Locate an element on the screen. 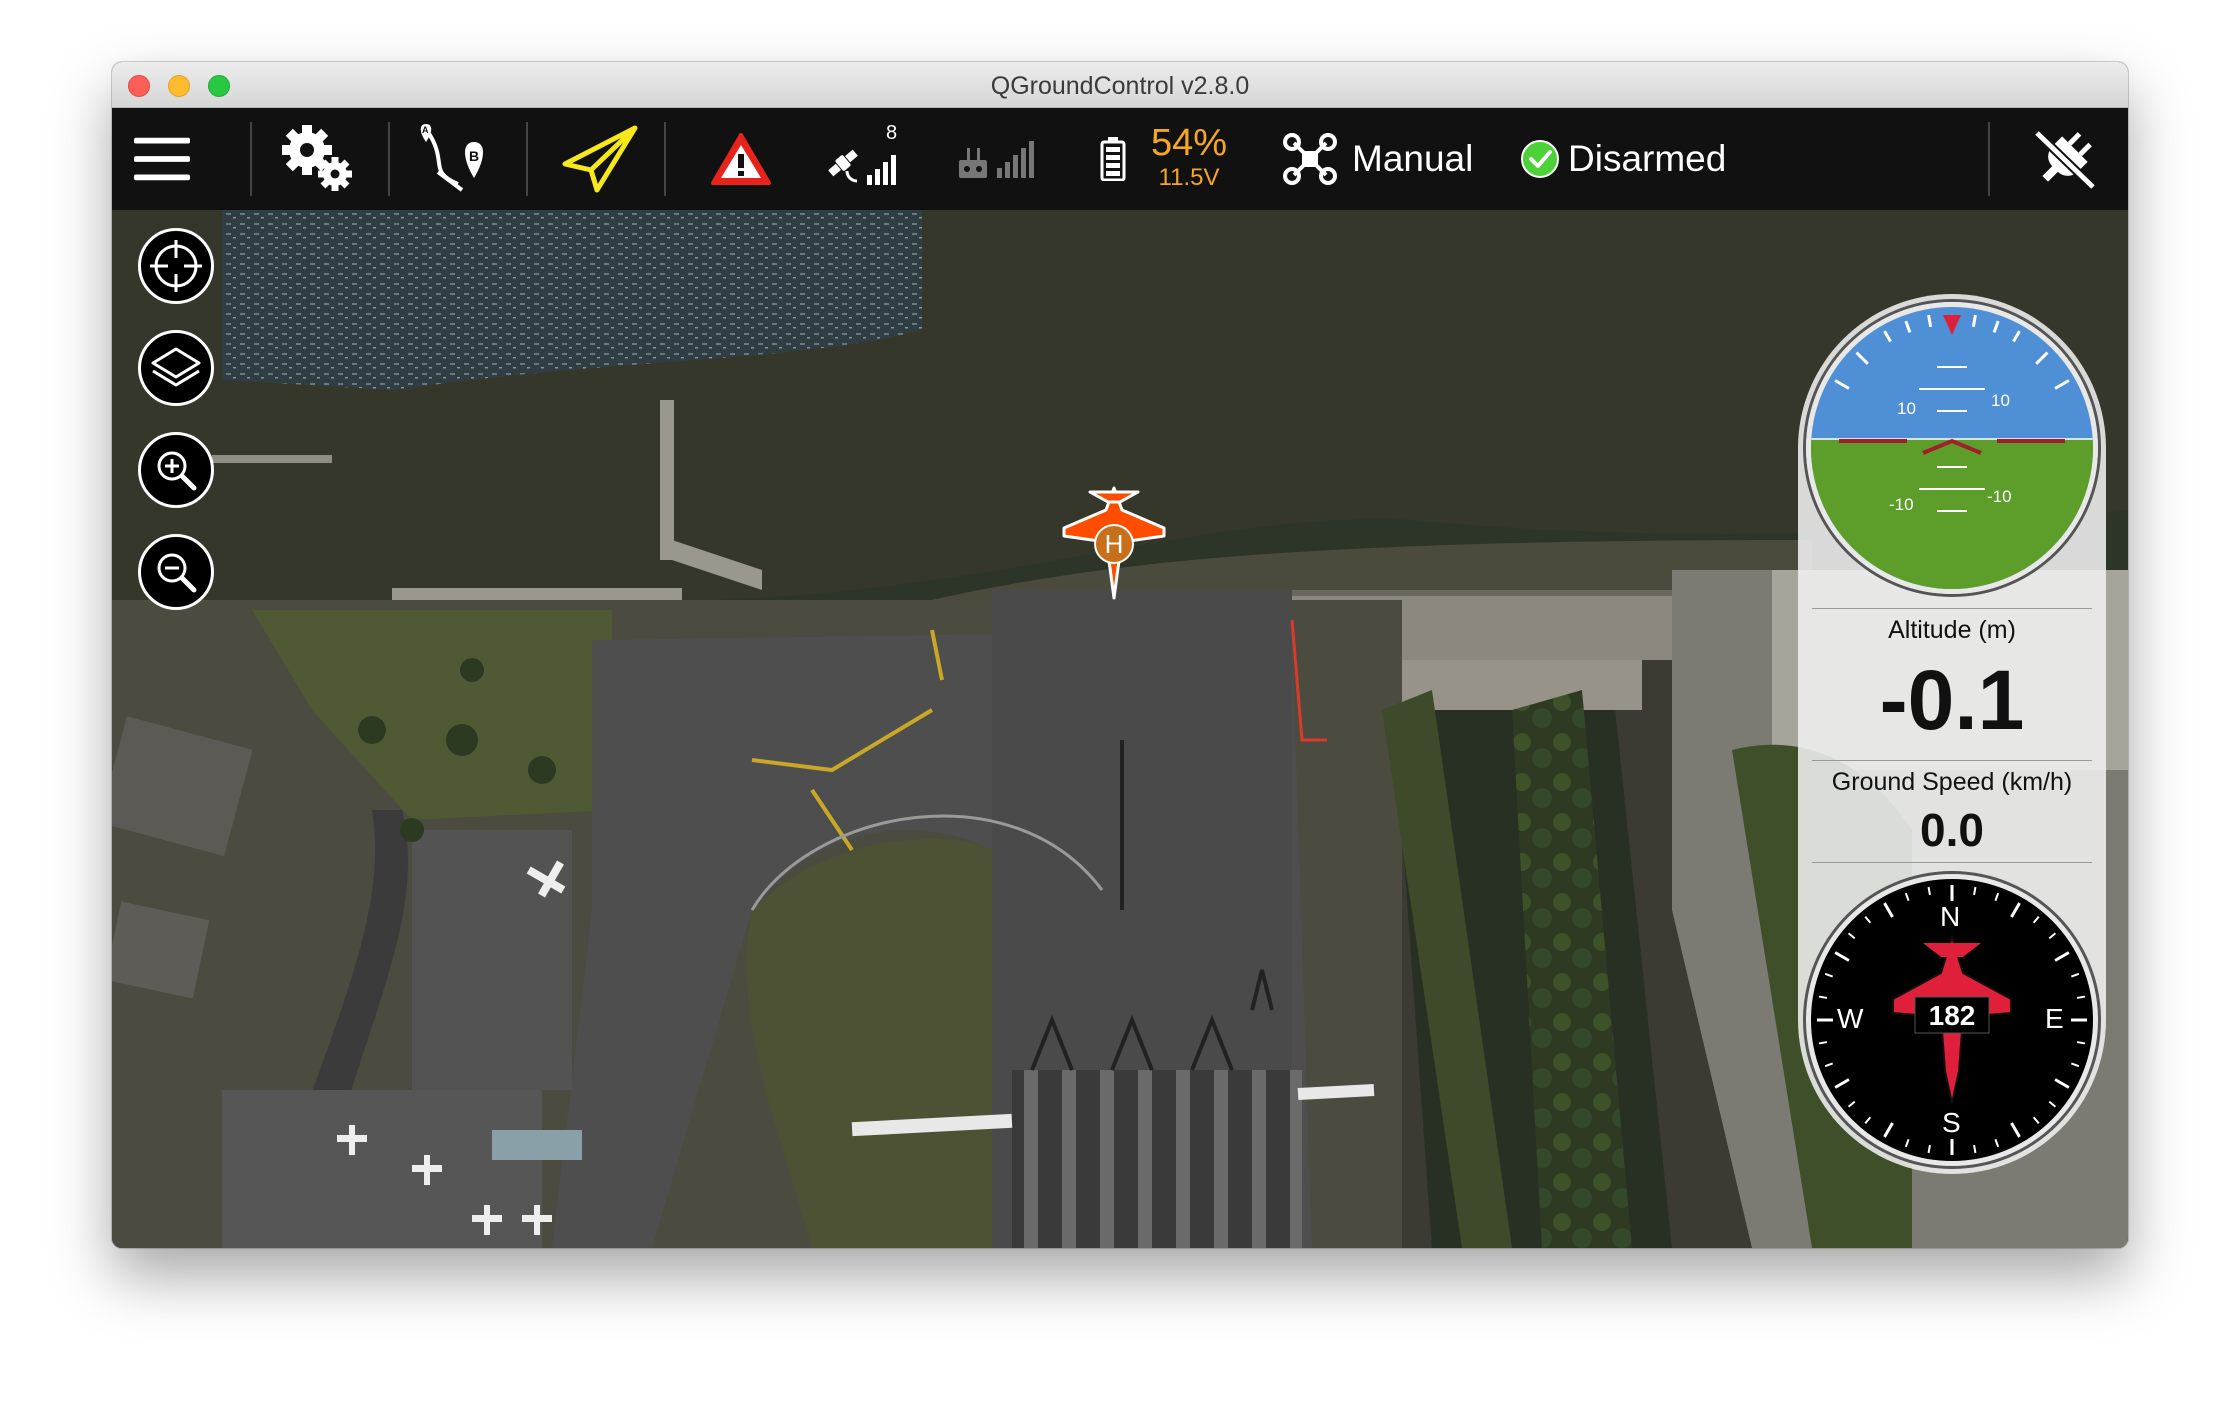 This screenshot has height=1408, width=2240. battery-readout: 54% 11.5V is located at coordinates (1189, 157).